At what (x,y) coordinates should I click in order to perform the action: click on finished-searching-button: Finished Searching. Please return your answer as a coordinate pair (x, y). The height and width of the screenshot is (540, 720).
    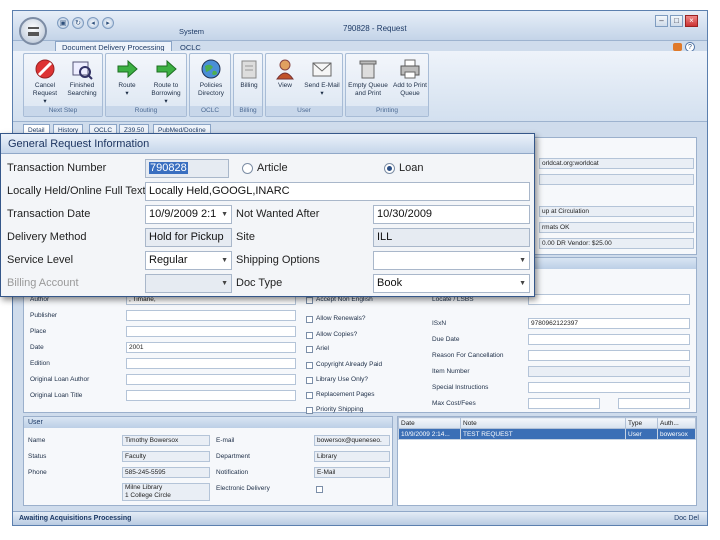
    Looking at the image, I should click on (82, 78).